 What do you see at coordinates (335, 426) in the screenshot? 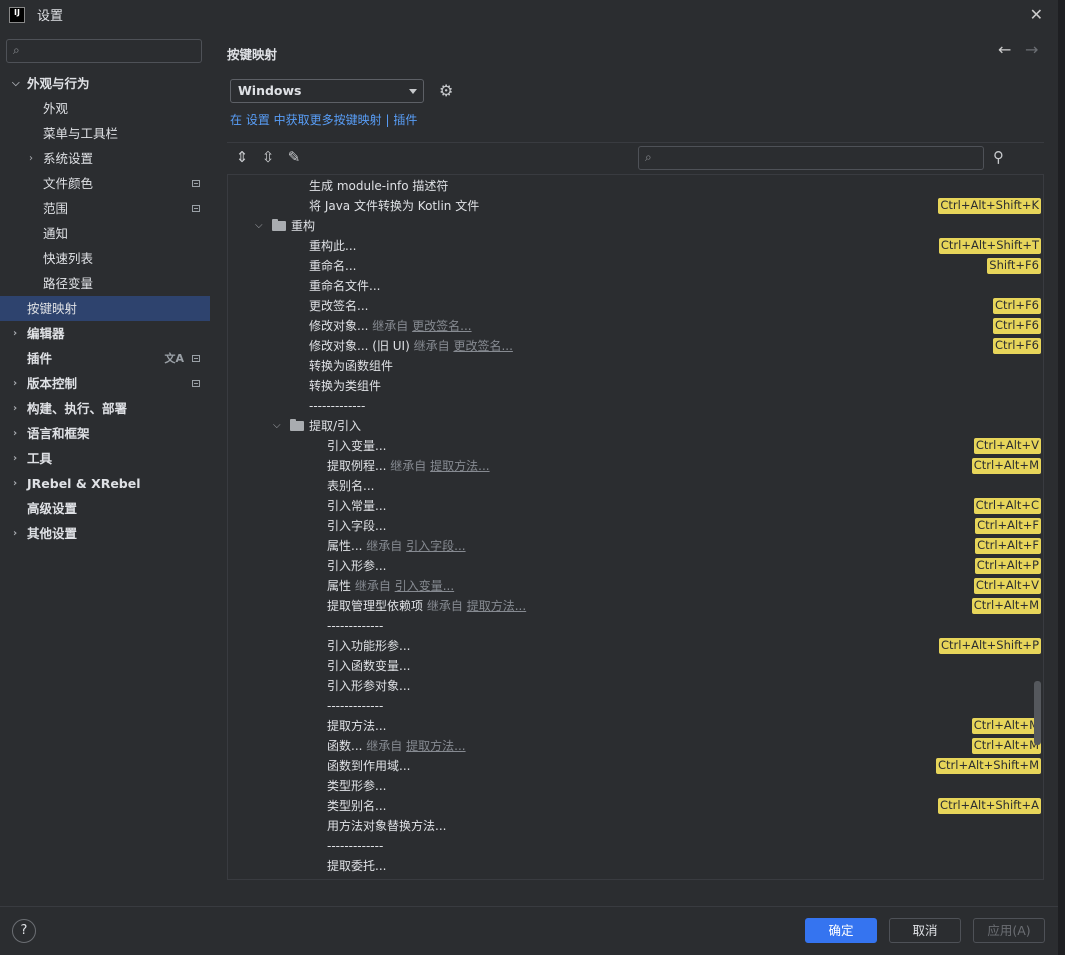
I see `action-label: 提取/引入` at bounding box center [335, 426].